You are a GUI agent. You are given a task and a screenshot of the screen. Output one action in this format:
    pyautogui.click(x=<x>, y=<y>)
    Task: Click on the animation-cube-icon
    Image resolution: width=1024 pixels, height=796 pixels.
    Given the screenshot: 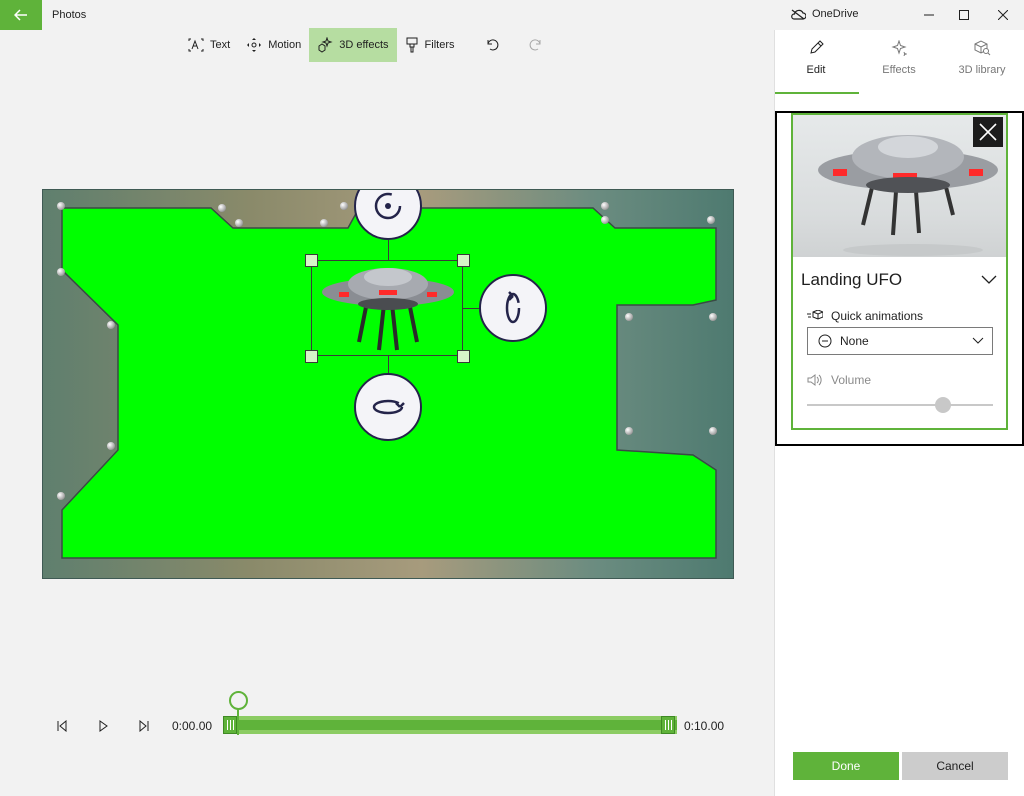 What is the action you would take?
    pyautogui.click(x=815, y=315)
    